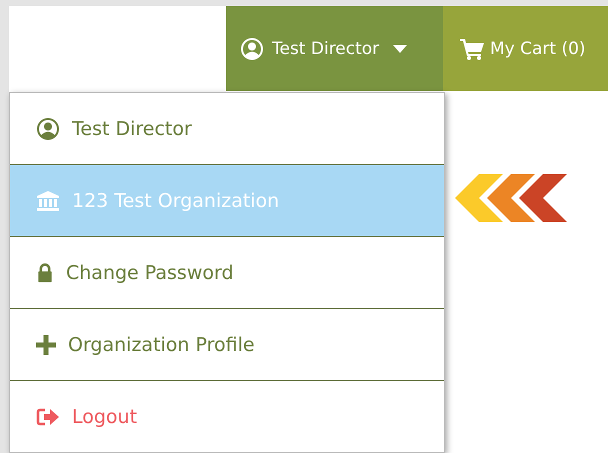  What do you see at coordinates (334, 48) in the screenshot?
I see `user-menu-button: Test Director` at bounding box center [334, 48].